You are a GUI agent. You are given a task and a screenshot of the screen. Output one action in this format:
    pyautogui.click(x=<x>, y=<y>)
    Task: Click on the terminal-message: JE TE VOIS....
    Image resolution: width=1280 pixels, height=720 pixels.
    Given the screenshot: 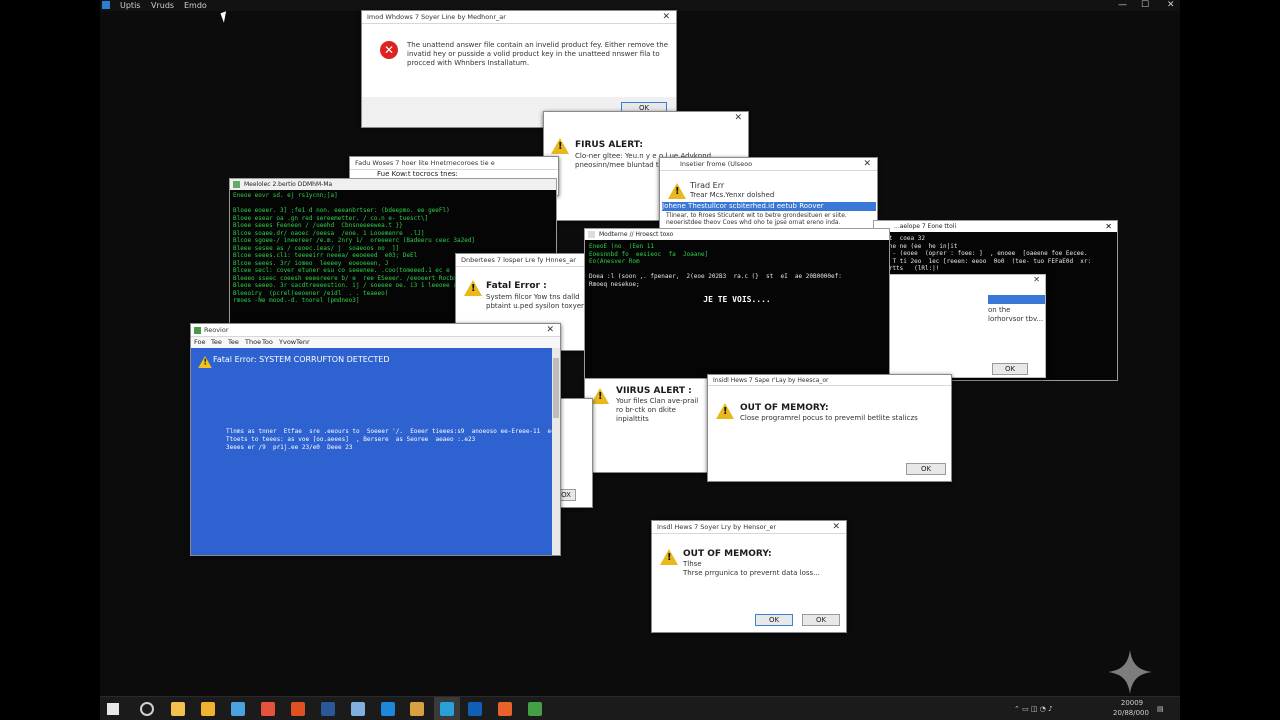 What is the action you would take?
    pyautogui.click(x=737, y=299)
    